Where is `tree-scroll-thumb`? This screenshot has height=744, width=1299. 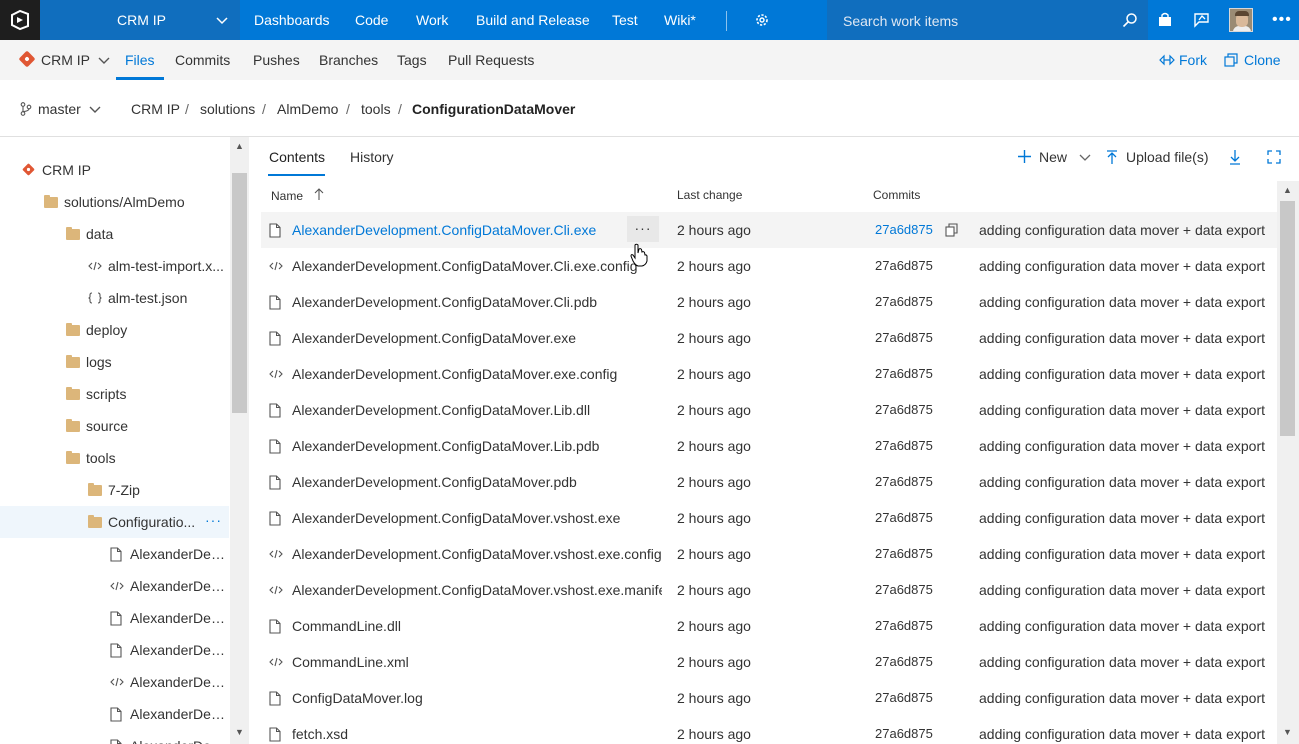 tree-scroll-thumb is located at coordinates (239, 293).